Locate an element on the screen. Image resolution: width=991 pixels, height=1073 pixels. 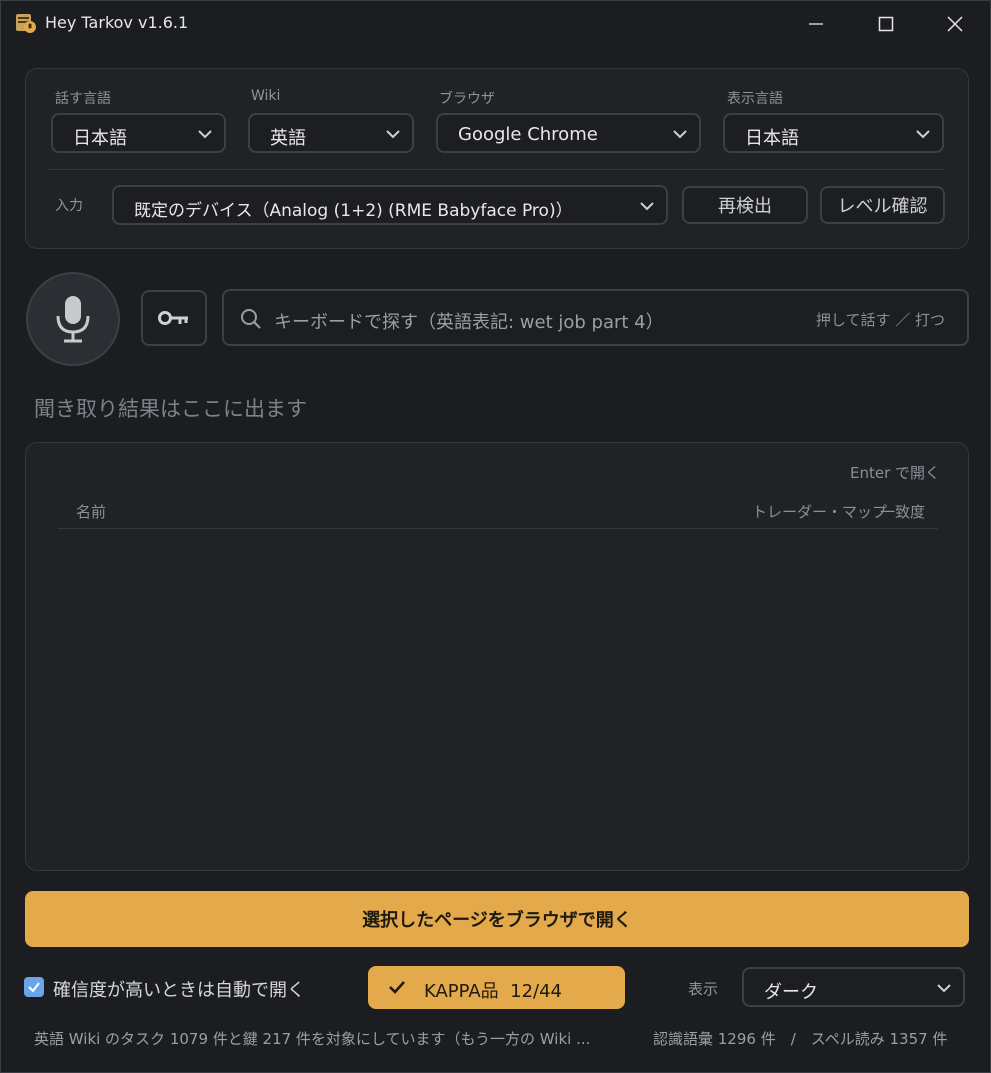
level-check-button: レベル確認 is located at coordinates (882, 205).